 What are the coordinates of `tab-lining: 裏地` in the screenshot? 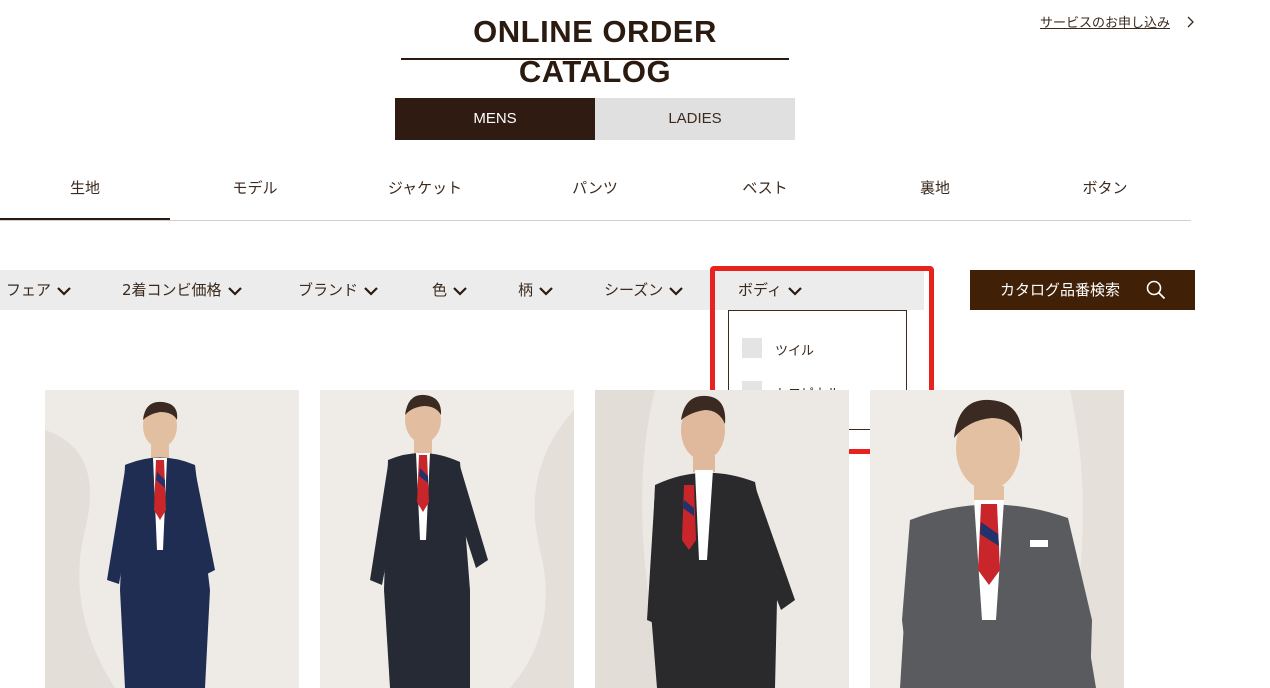 It's located at (935, 189).